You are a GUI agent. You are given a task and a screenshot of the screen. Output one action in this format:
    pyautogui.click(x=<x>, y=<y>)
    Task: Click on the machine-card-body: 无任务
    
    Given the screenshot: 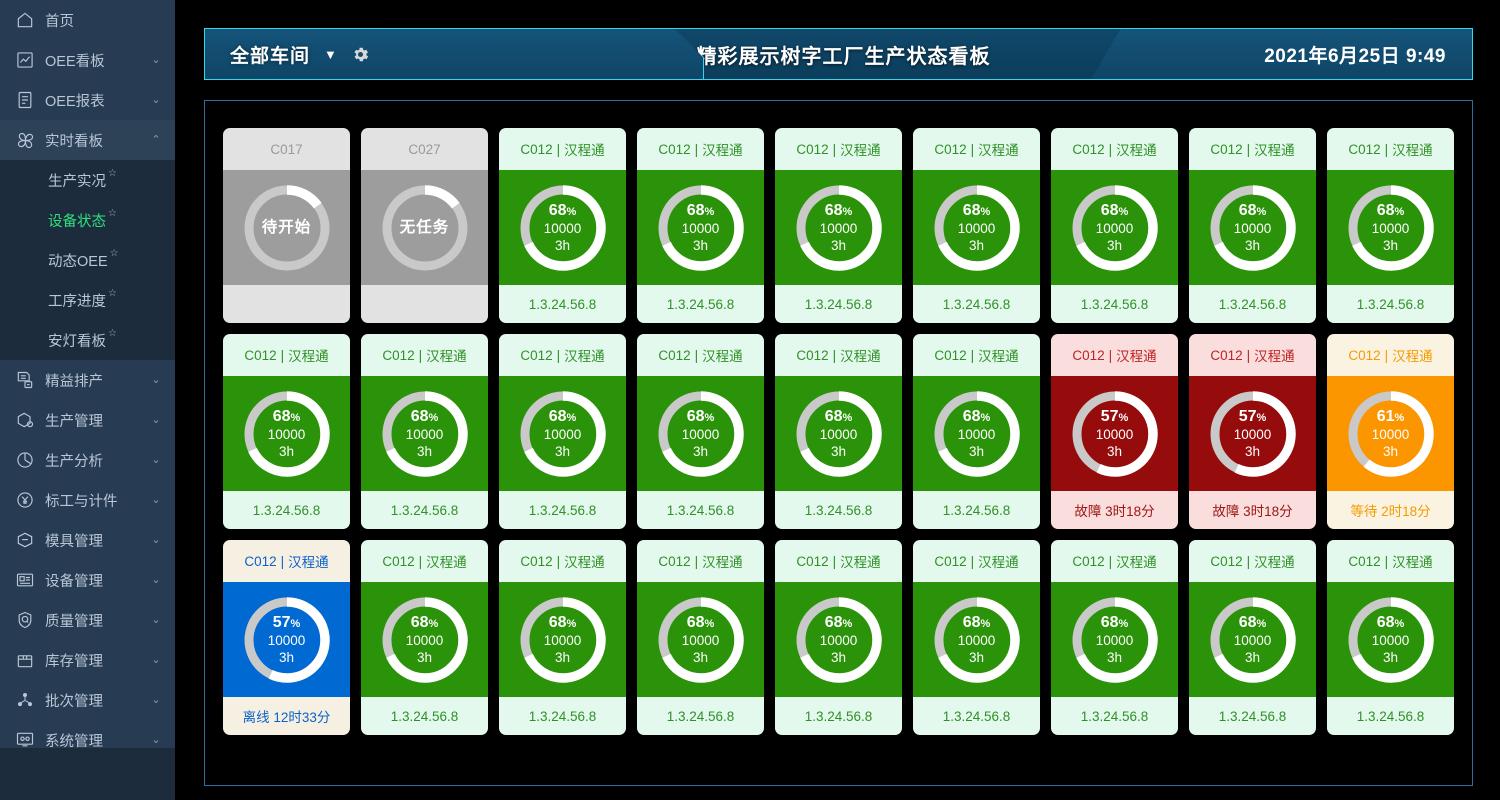 What is the action you would take?
    pyautogui.click(x=424, y=227)
    